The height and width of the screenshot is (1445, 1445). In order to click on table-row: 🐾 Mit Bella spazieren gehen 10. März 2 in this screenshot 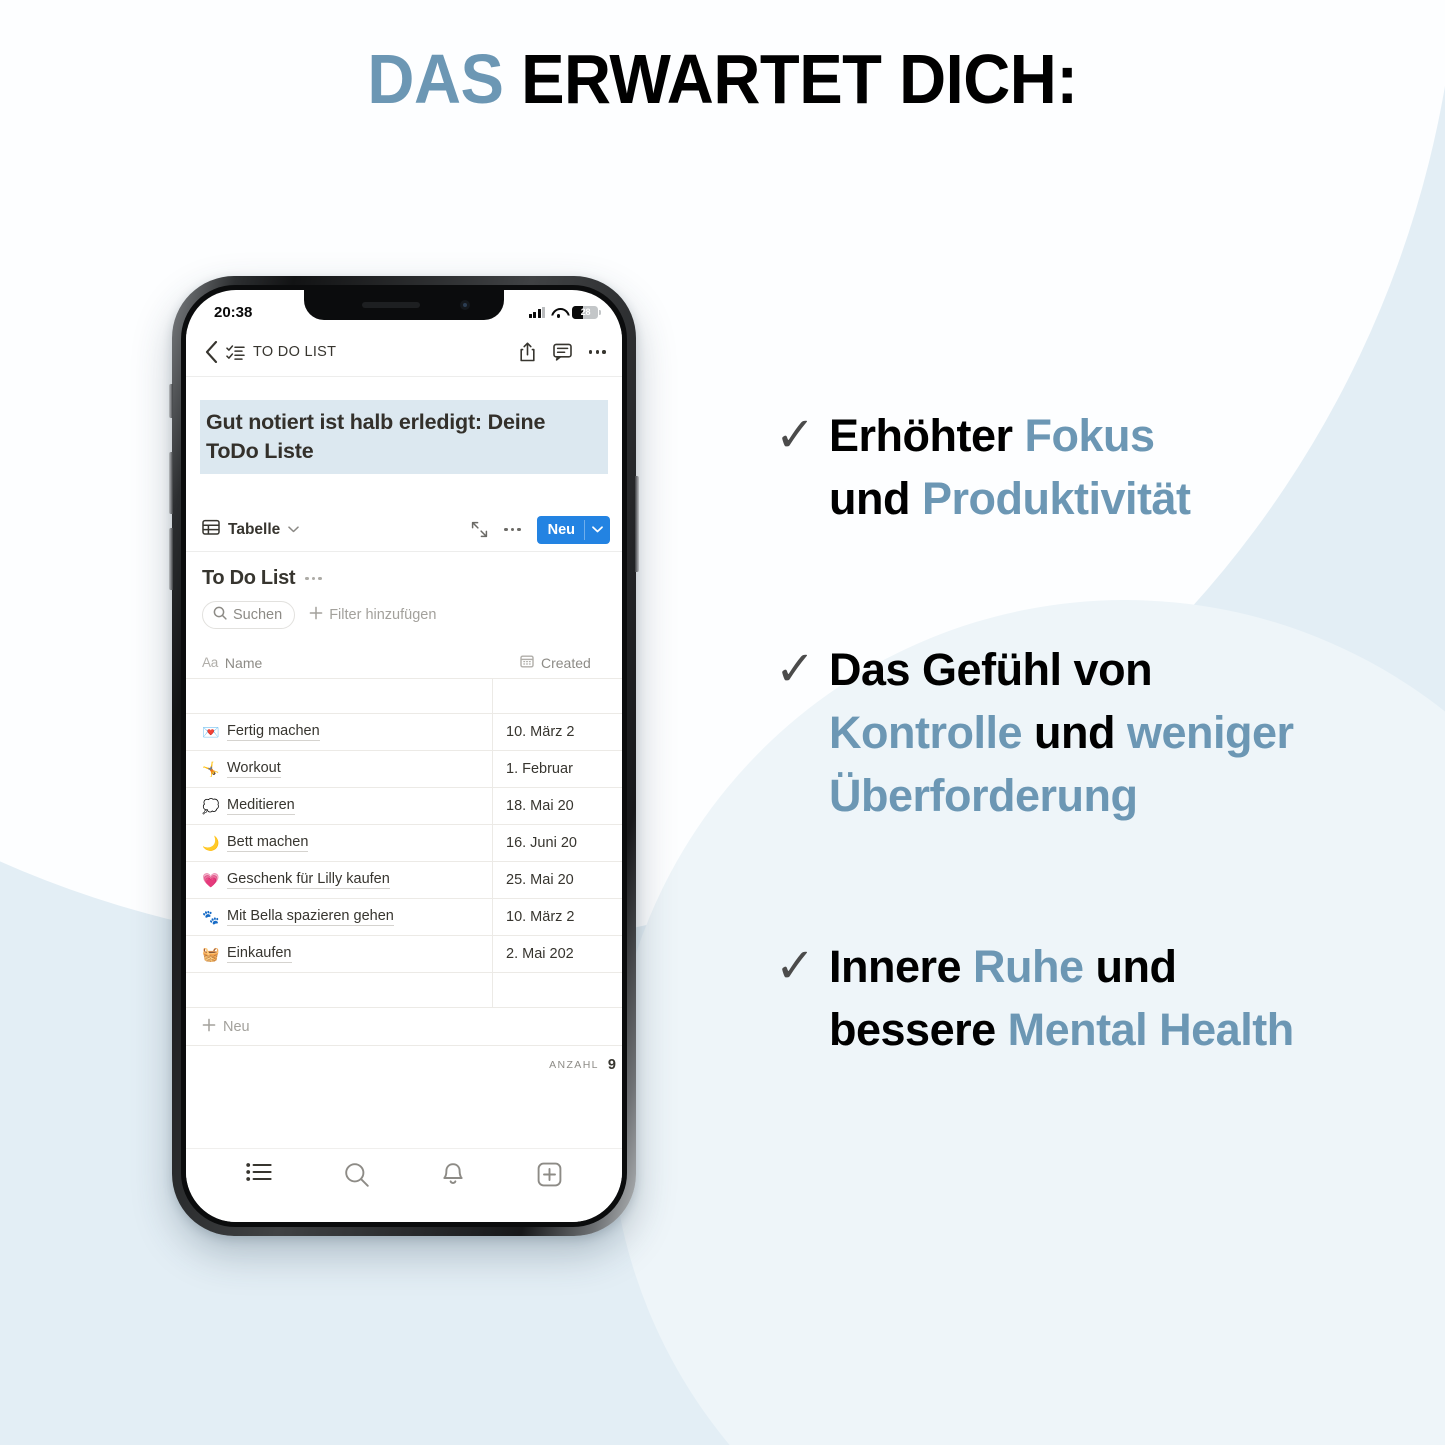, I will do `click(404, 918)`.